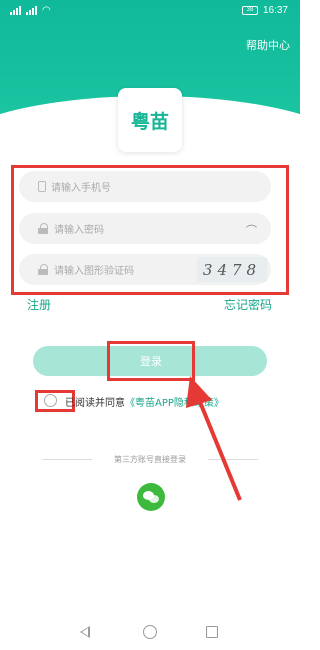 The image size is (320, 650). I want to click on app-logo: 粤苗, so click(150, 120).